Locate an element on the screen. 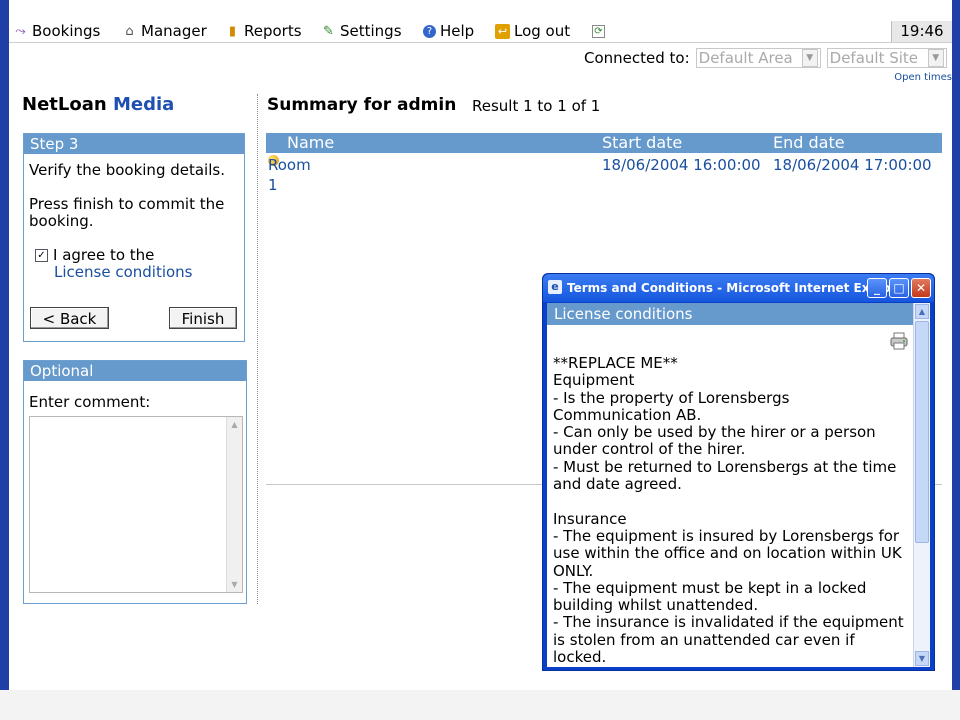  window-frame-left is located at coordinates (4, 360).